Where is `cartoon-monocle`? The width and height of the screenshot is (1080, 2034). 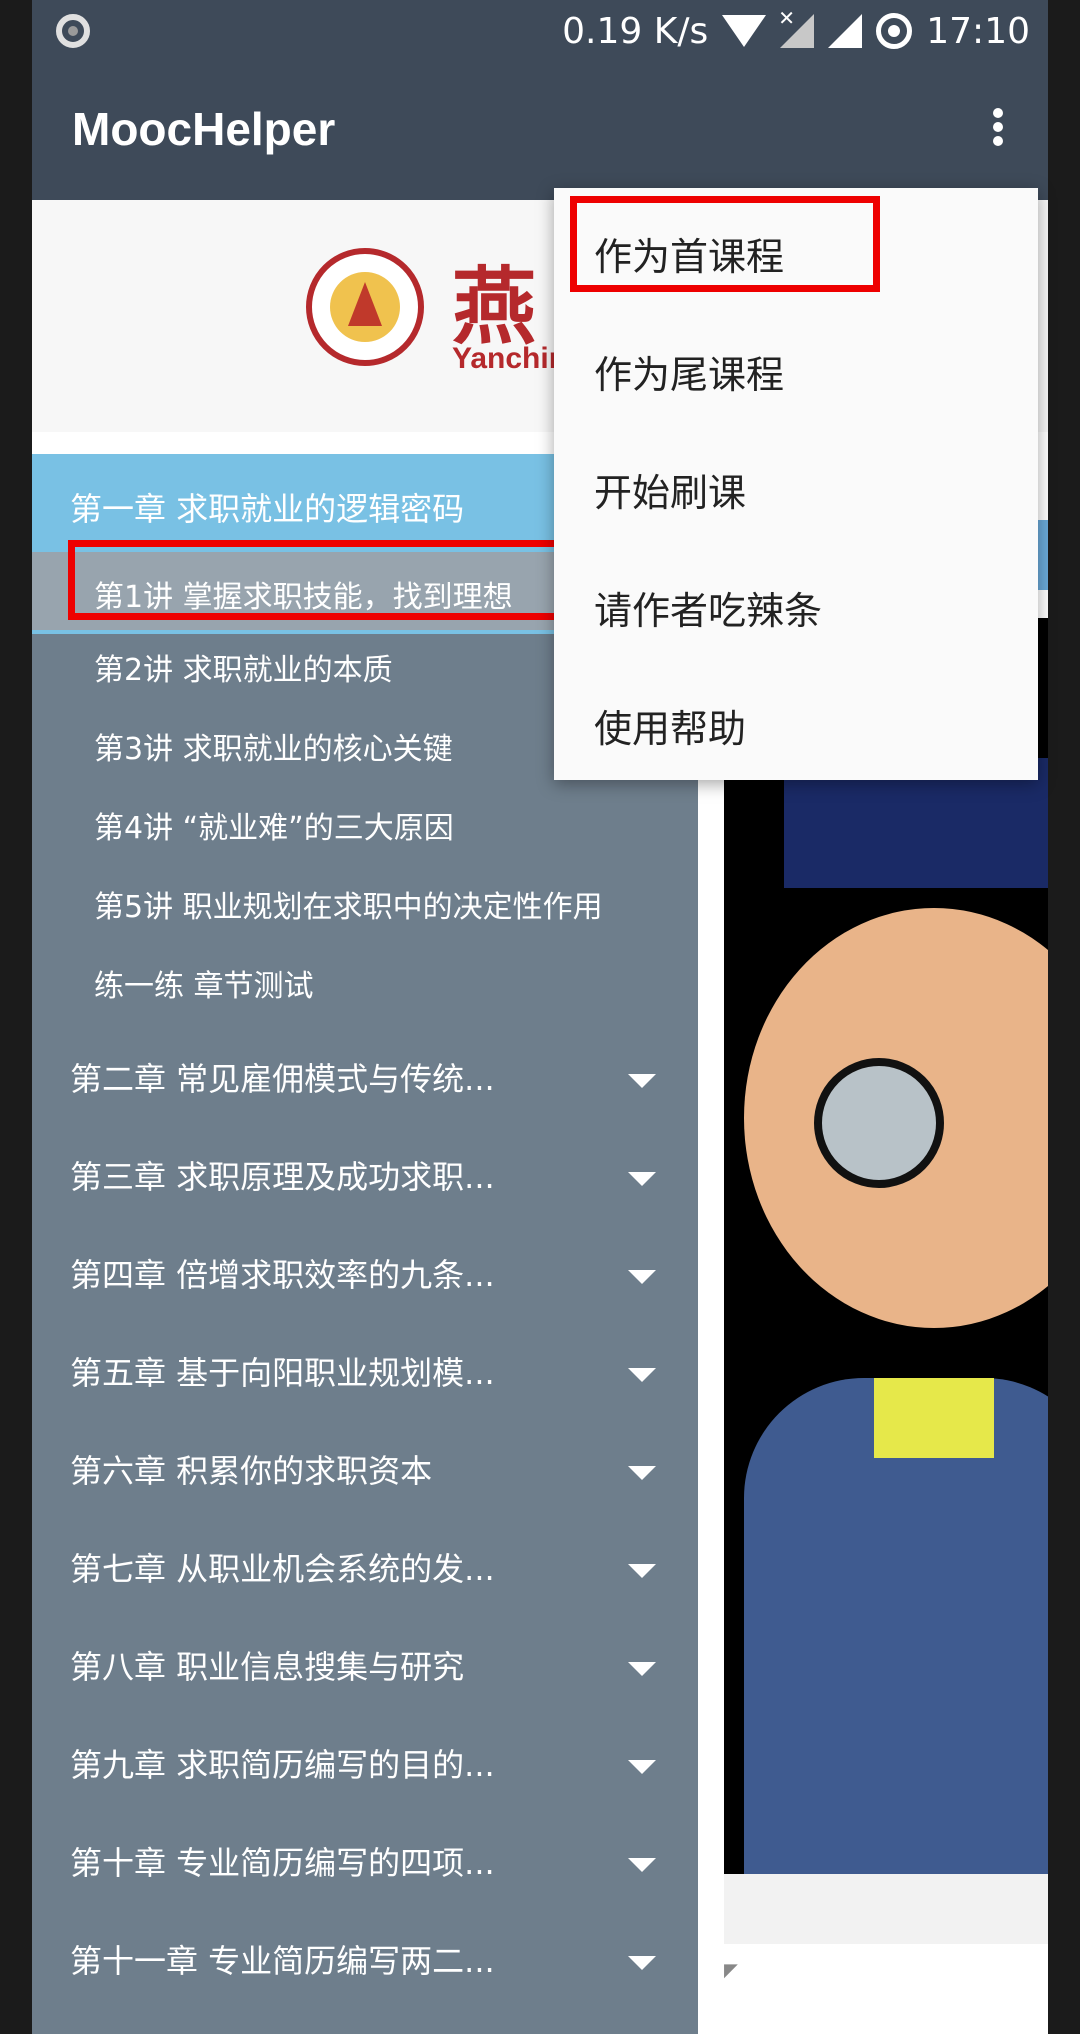
cartoon-monocle is located at coordinates (879, 1123).